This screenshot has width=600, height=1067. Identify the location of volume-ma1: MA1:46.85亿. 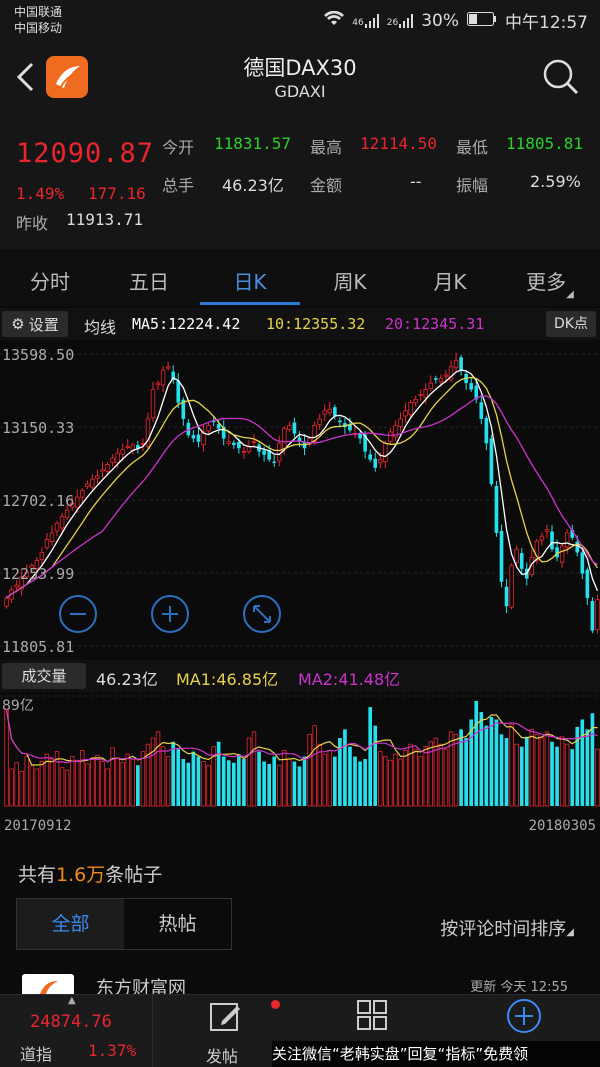
(227, 679).